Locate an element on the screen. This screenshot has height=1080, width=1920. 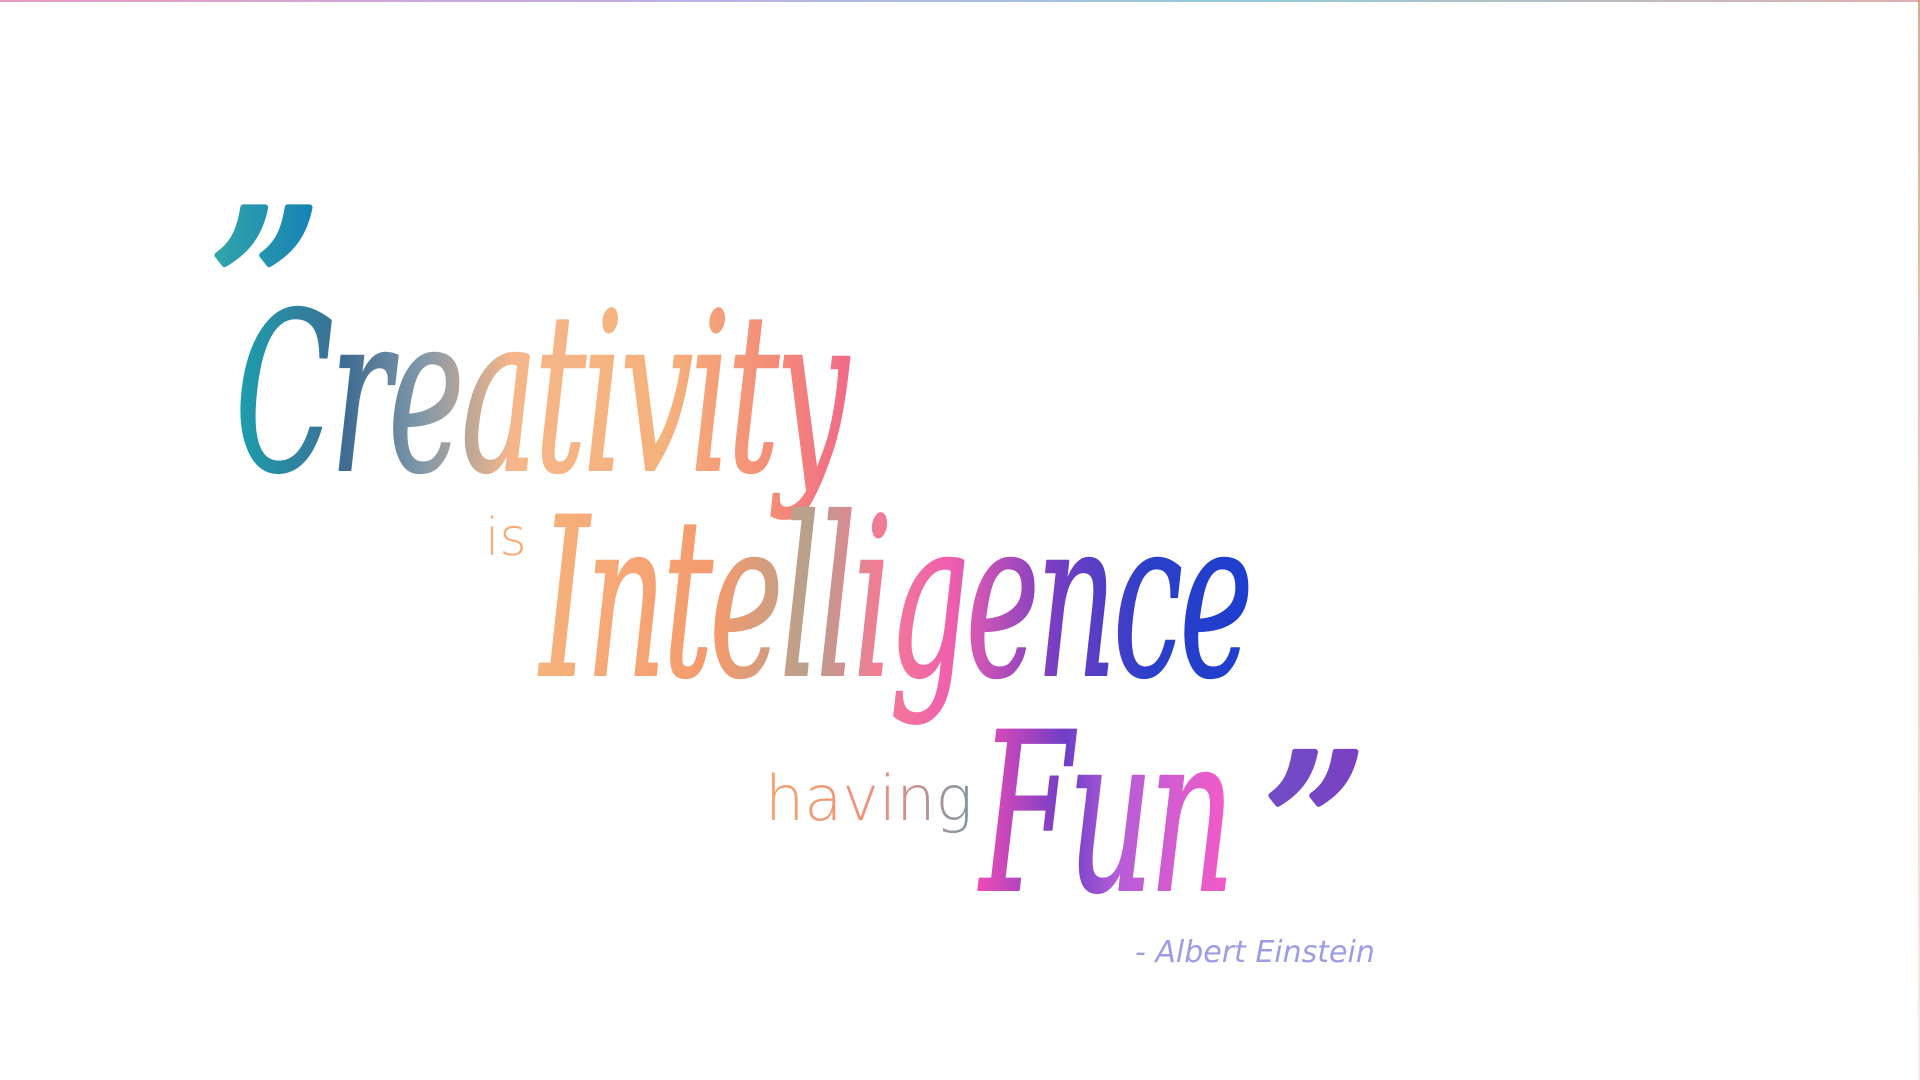
word-is: is is located at coordinates (506, 538).